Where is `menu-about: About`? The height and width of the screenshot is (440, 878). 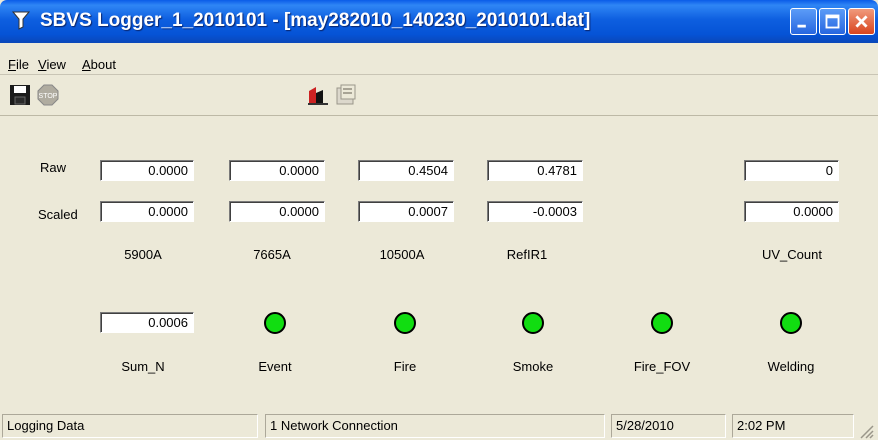
menu-about: About is located at coordinates (99, 64).